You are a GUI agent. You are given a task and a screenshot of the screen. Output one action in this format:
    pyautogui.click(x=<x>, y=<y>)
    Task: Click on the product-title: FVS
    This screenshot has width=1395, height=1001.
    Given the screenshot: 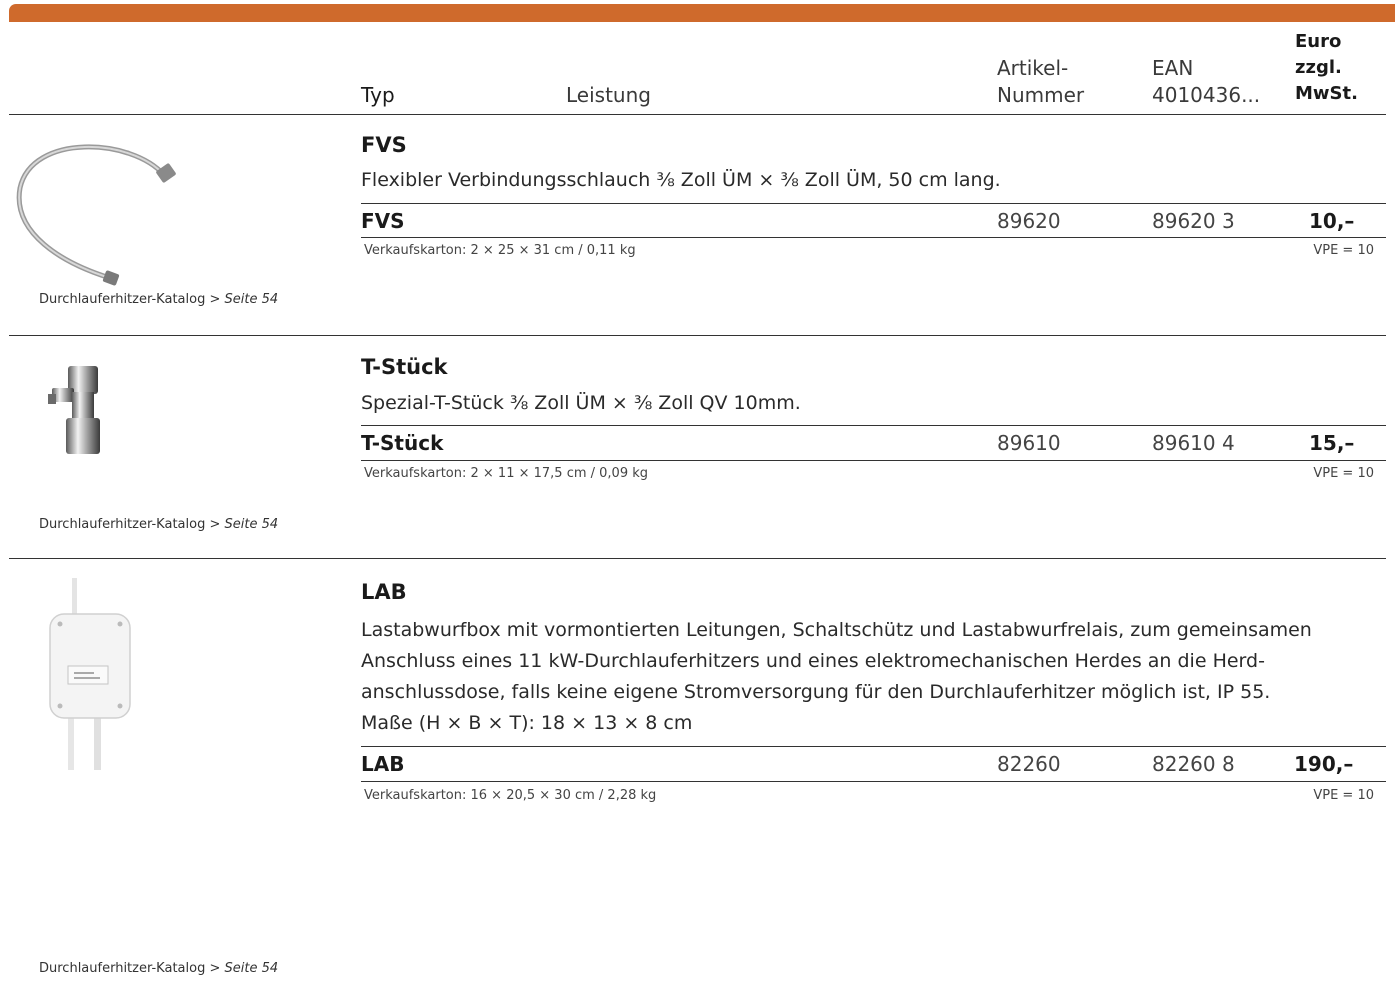 What is the action you would take?
    pyautogui.click(x=384, y=145)
    